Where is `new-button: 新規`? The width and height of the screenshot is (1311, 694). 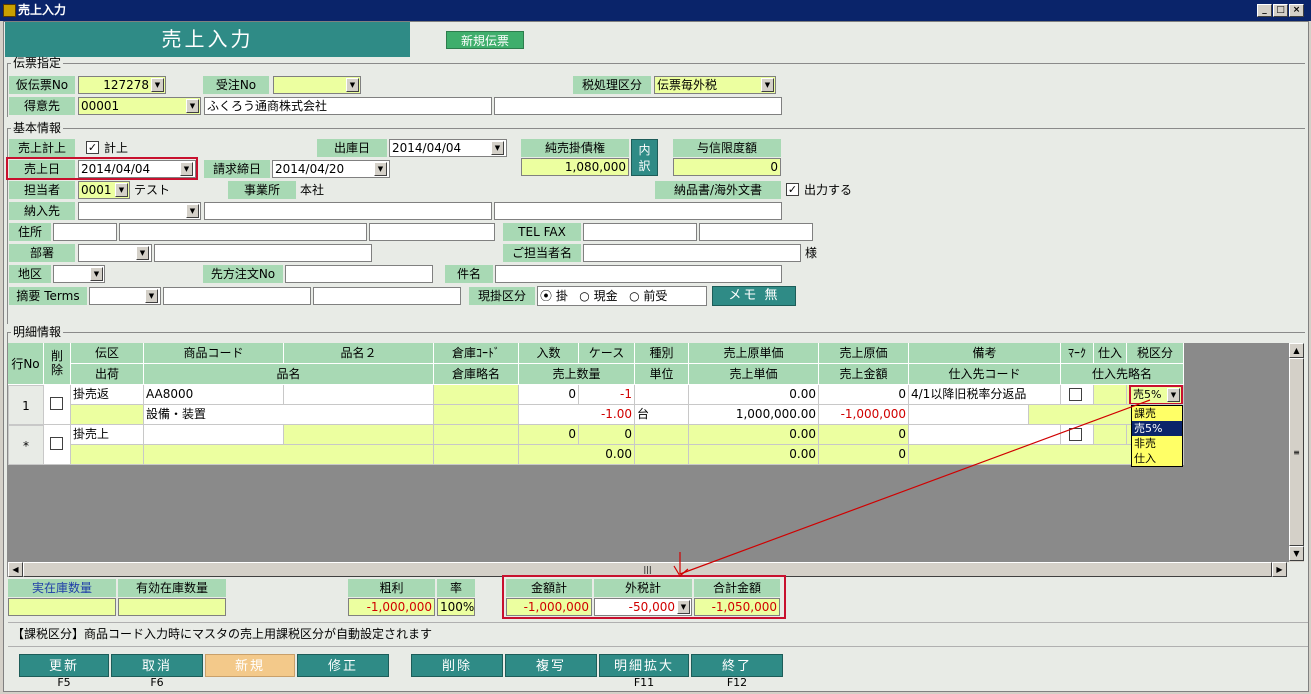
new-button: 新規 is located at coordinates (250, 665).